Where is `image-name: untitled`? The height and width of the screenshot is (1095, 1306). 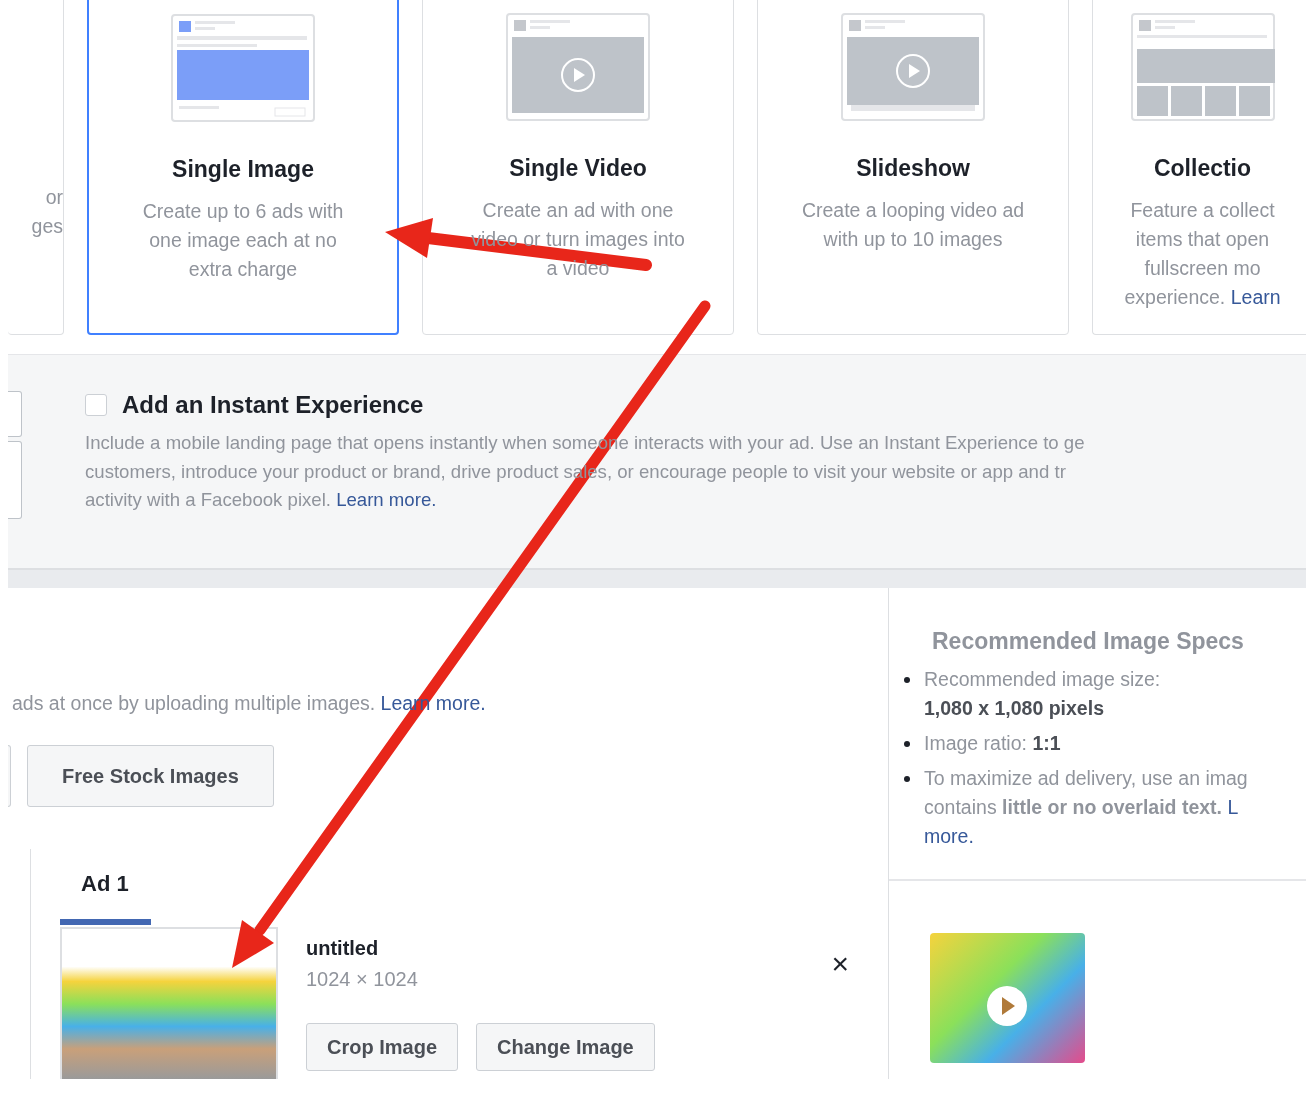
image-name: untitled is located at coordinates (343, 948).